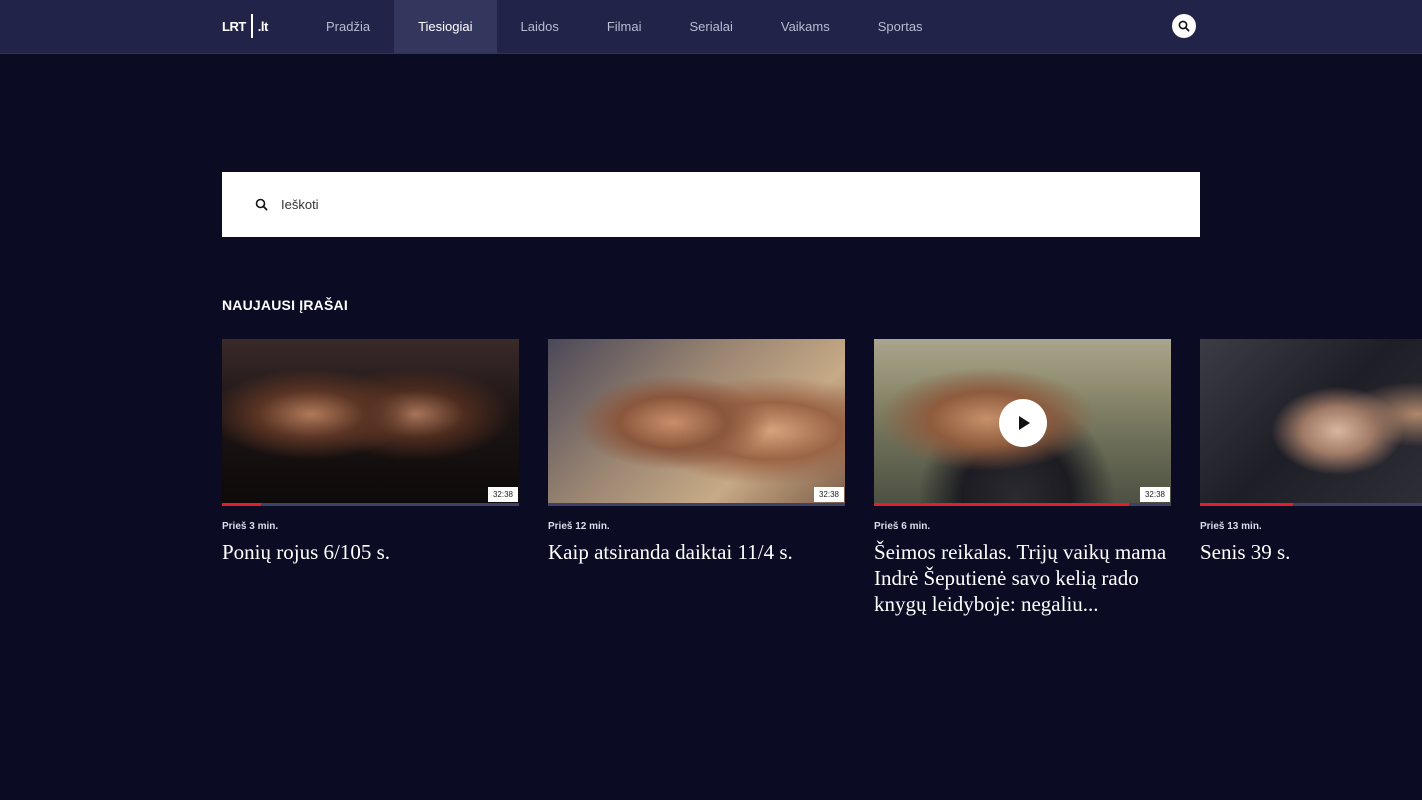  Describe the element at coordinates (579, 526) in the screenshot. I see `time-ago: Prieš 12 min.` at that location.